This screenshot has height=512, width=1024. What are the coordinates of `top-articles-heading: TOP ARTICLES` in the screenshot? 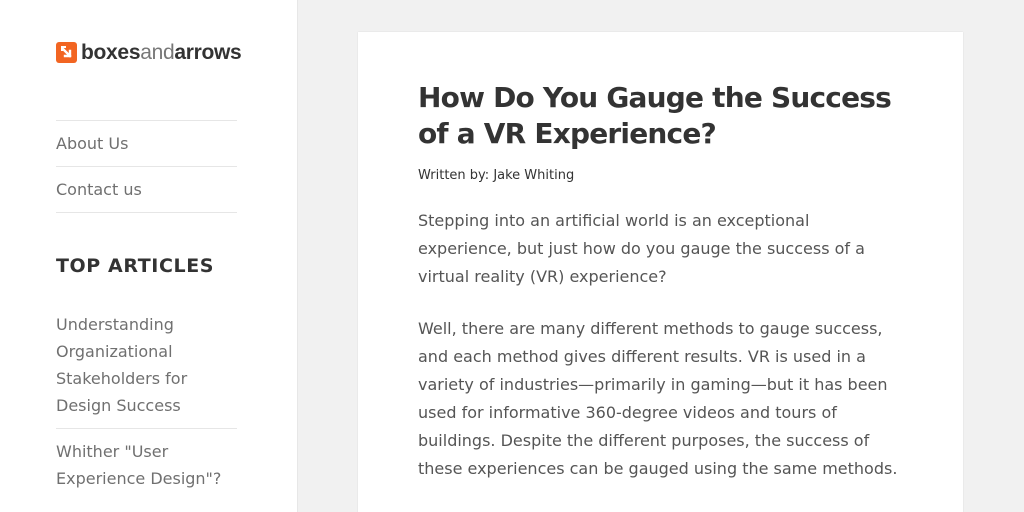 It's located at (135, 266).